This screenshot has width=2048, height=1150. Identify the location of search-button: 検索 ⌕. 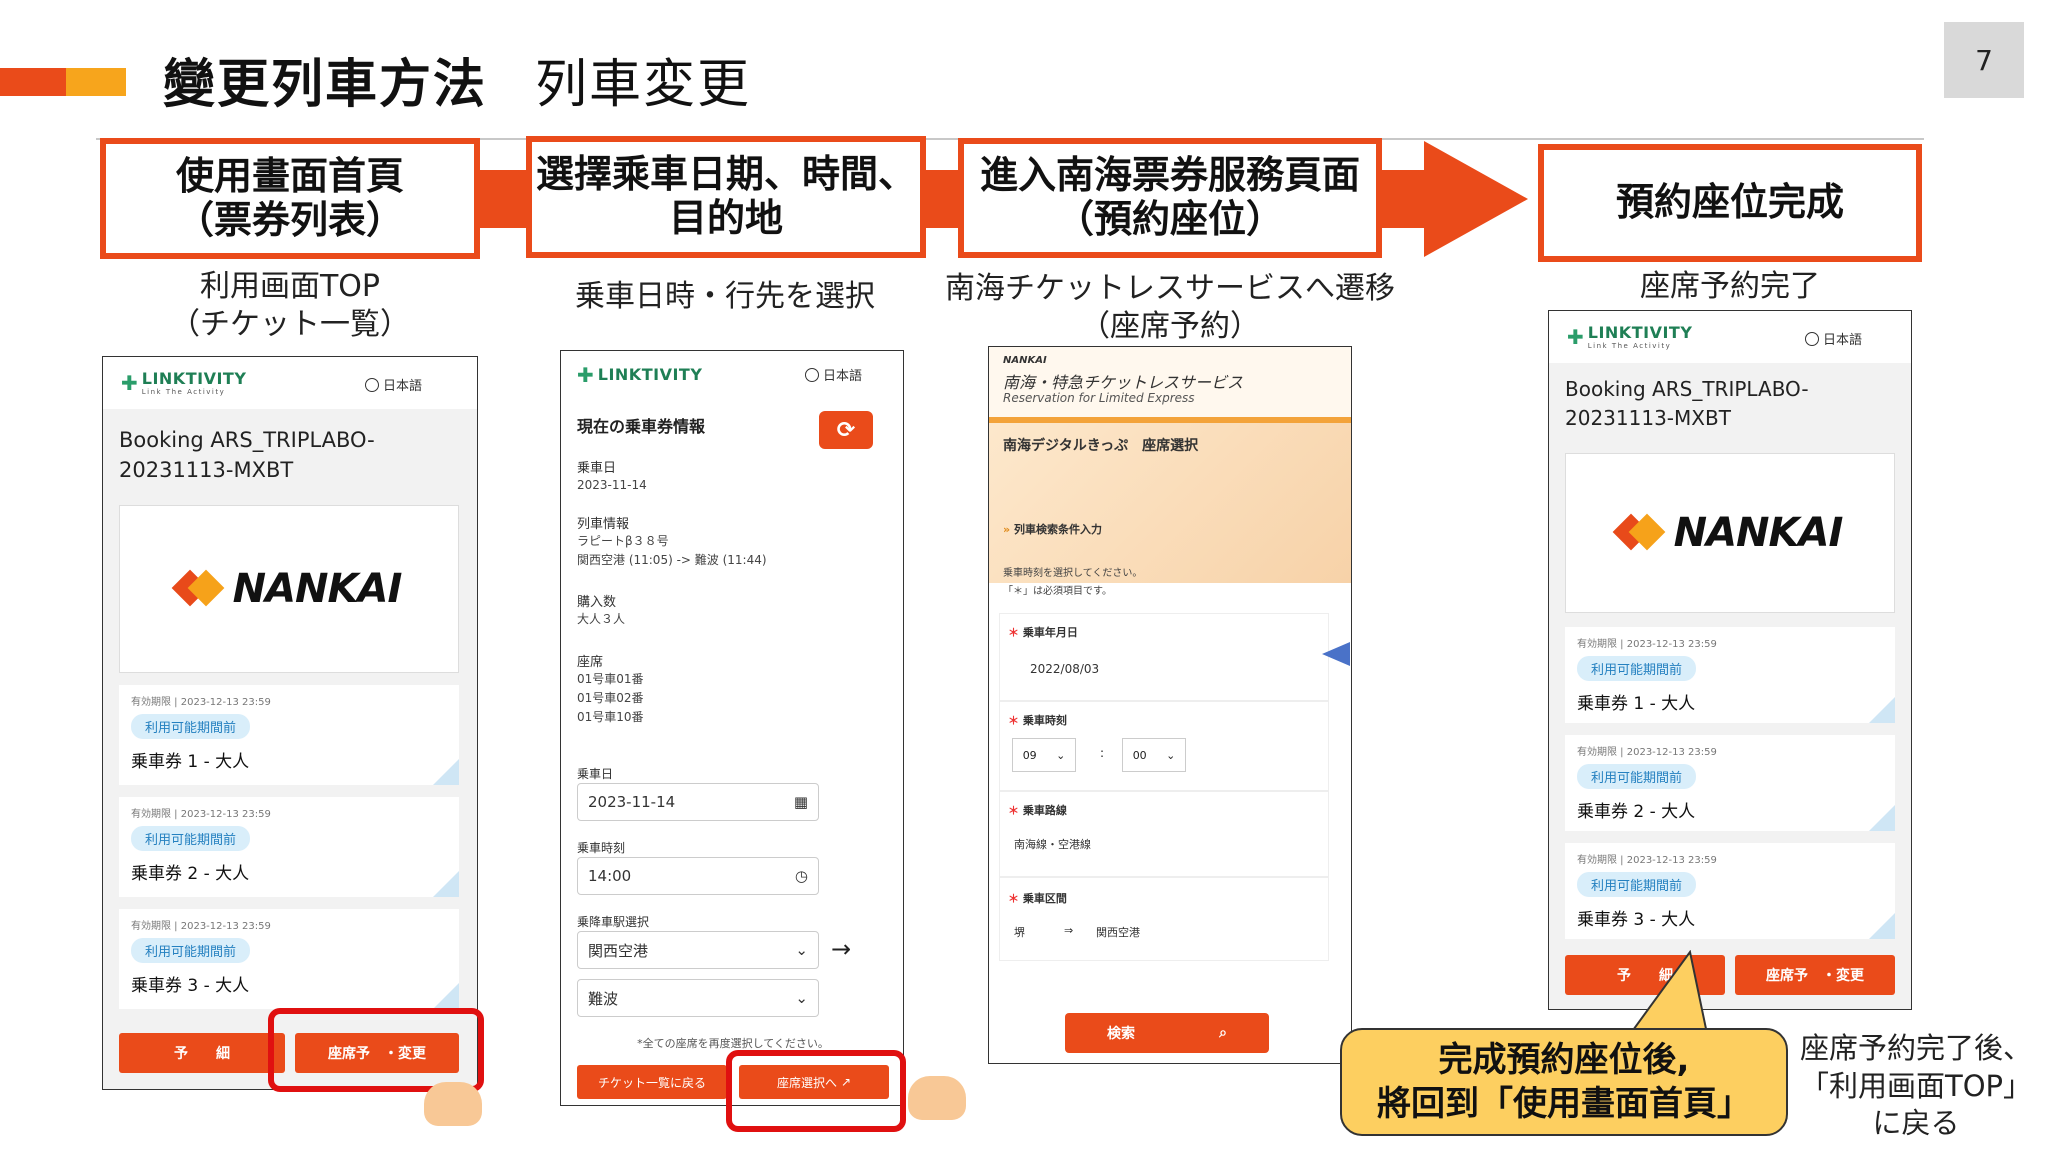
(1167, 1033).